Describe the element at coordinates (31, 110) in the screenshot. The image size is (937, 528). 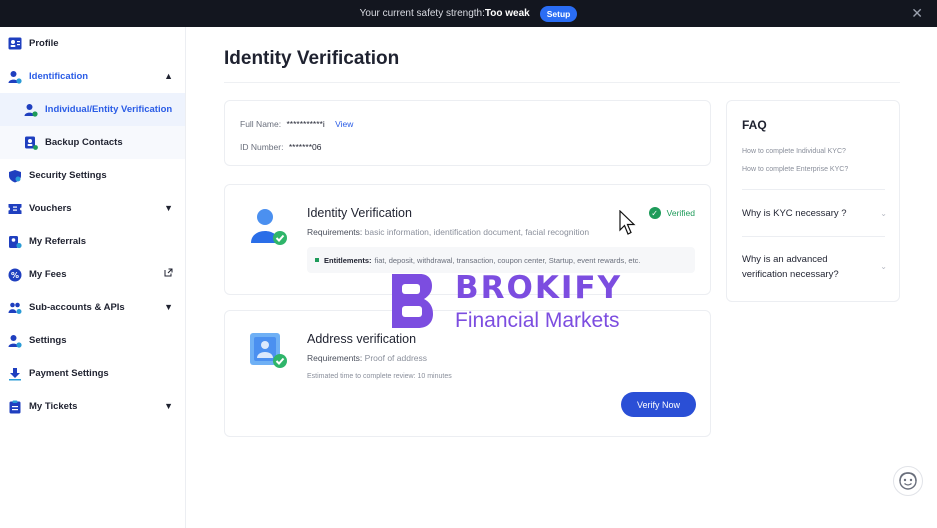
I see `user-verified-icon` at that location.